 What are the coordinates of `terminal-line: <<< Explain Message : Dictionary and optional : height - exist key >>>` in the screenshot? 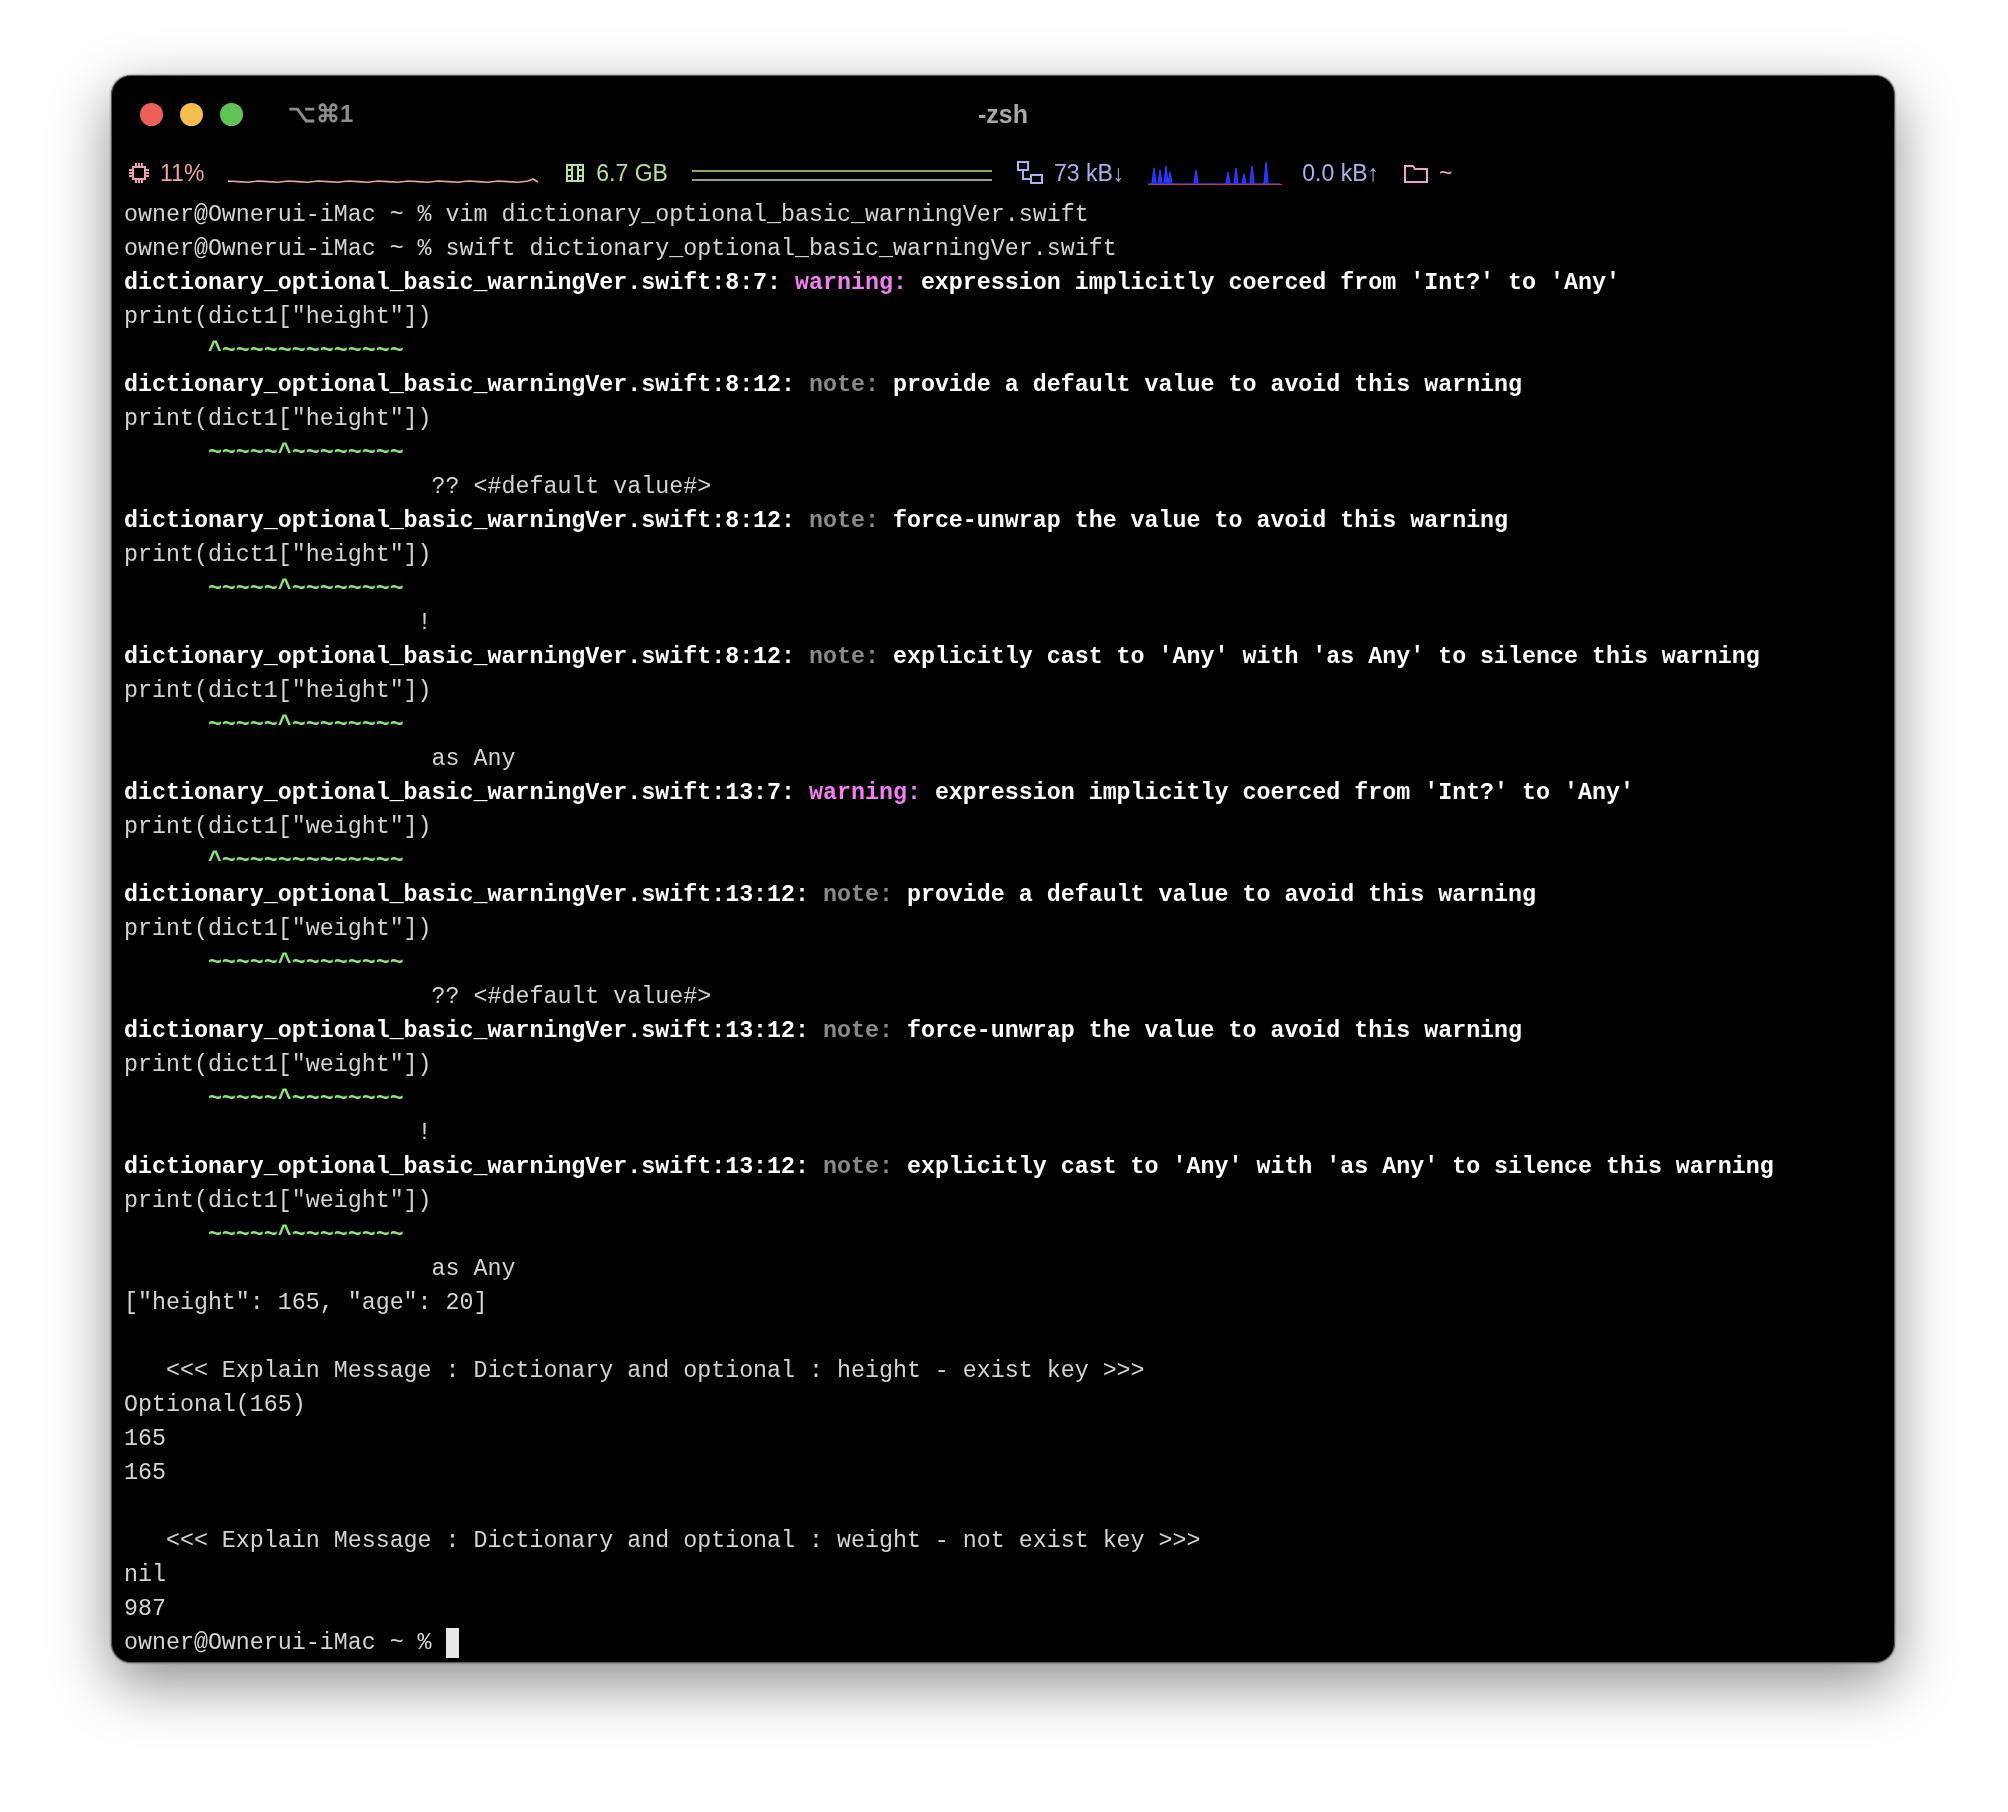 It's located at (654, 1371).